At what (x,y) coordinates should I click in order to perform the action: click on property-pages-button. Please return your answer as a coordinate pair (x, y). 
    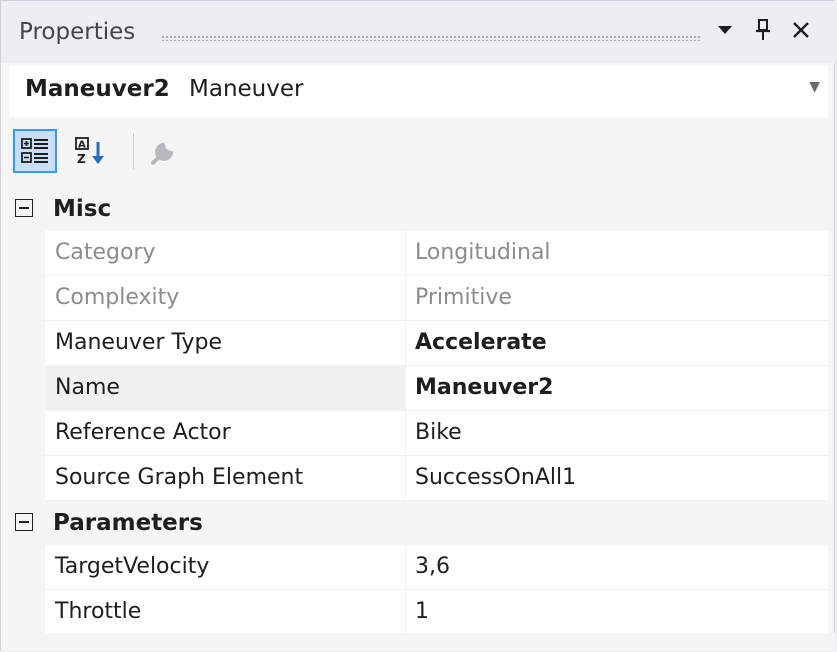
    Looking at the image, I should click on (163, 151).